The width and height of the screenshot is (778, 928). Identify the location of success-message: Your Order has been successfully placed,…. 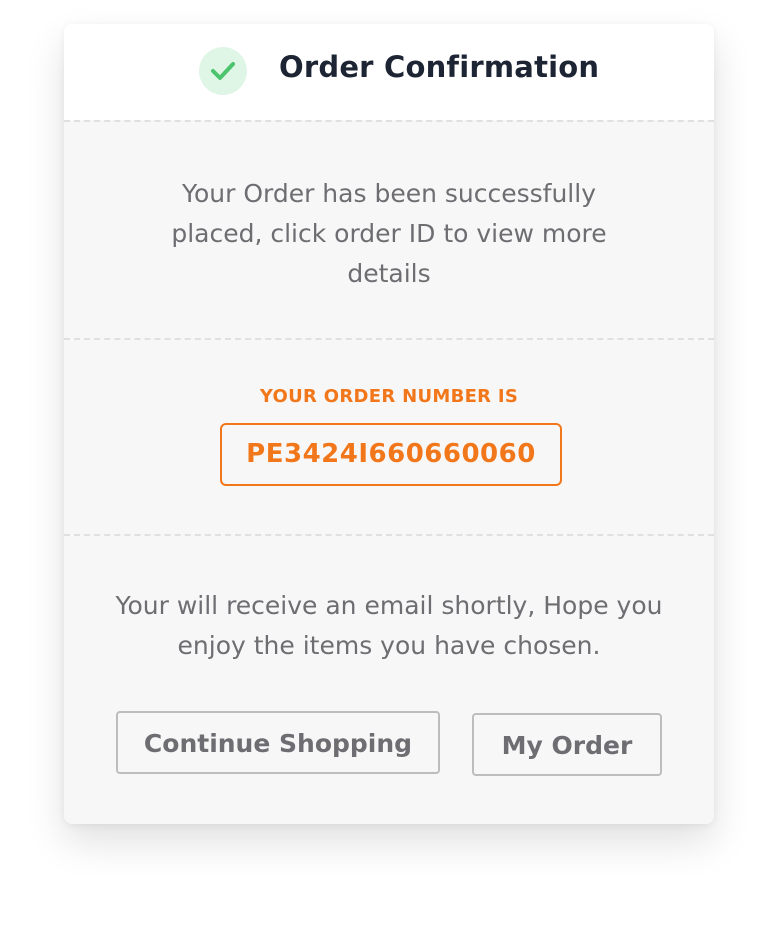
(389, 233).